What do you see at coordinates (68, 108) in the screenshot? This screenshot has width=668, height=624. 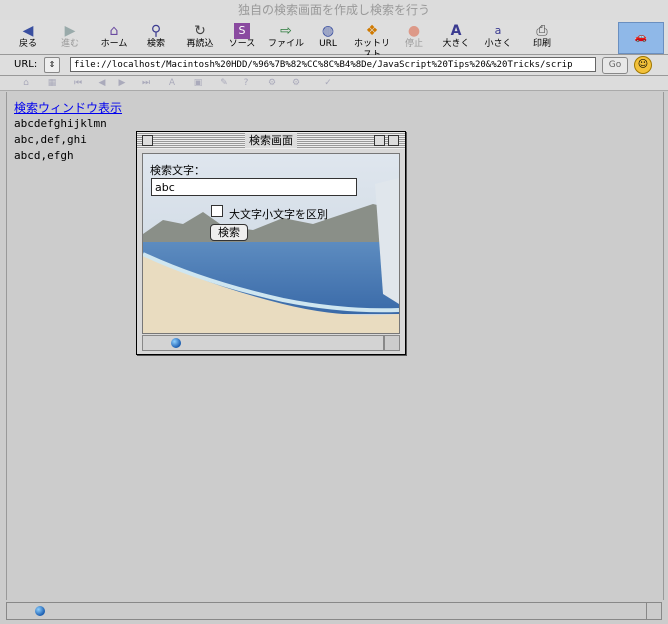 I see `show-search-window-link: 検索ウィンドウ表示` at bounding box center [68, 108].